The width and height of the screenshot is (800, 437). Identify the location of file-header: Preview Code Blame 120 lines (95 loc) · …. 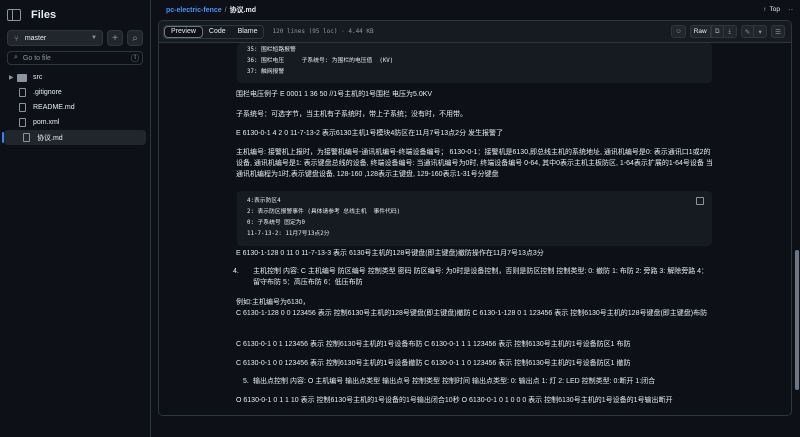
(475, 32).